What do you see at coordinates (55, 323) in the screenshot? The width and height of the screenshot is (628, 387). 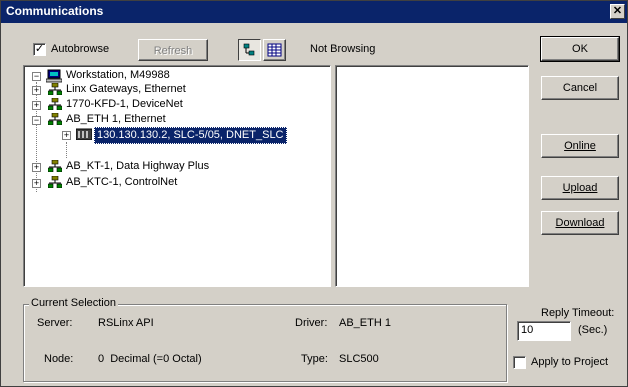 I see `server-label: Server:` at bounding box center [55, 323].